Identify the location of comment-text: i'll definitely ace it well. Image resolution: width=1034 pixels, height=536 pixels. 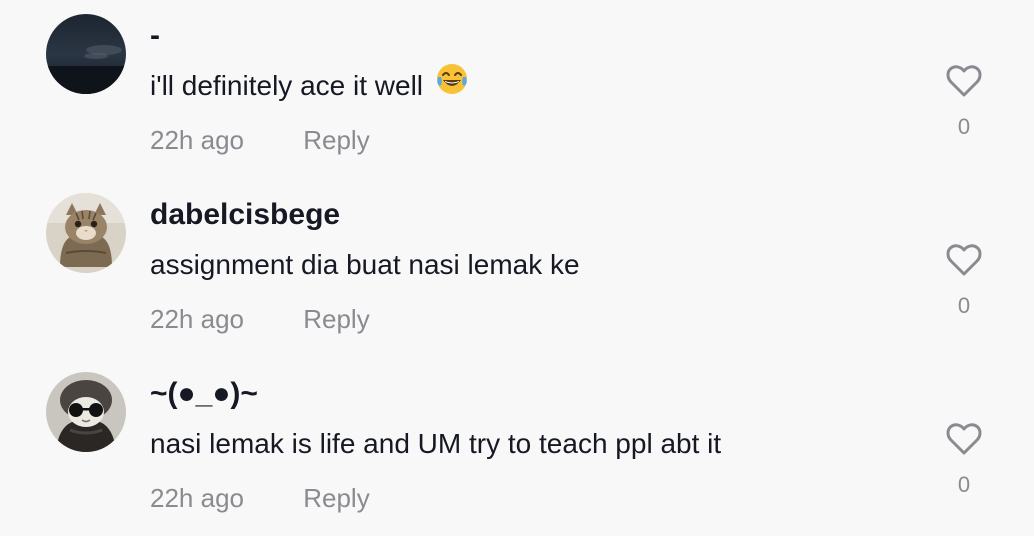
(309, 85).